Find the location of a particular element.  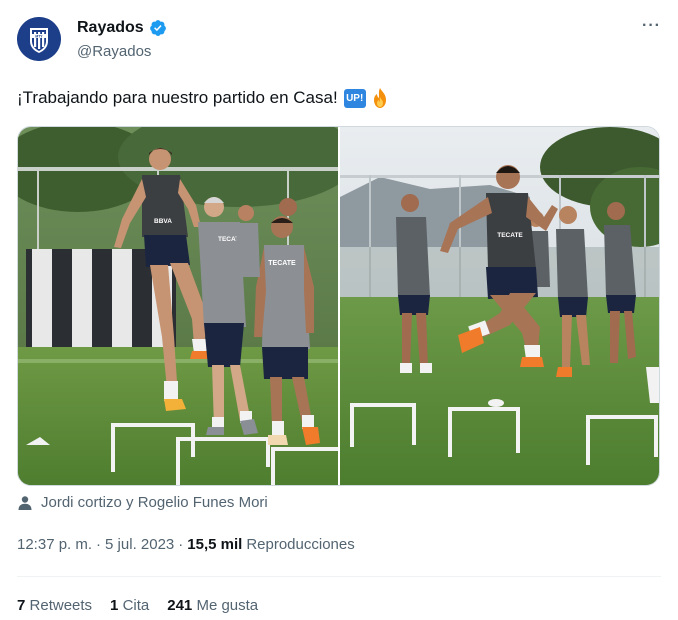

likes-count: 241 is located at coordinates (180, 605).